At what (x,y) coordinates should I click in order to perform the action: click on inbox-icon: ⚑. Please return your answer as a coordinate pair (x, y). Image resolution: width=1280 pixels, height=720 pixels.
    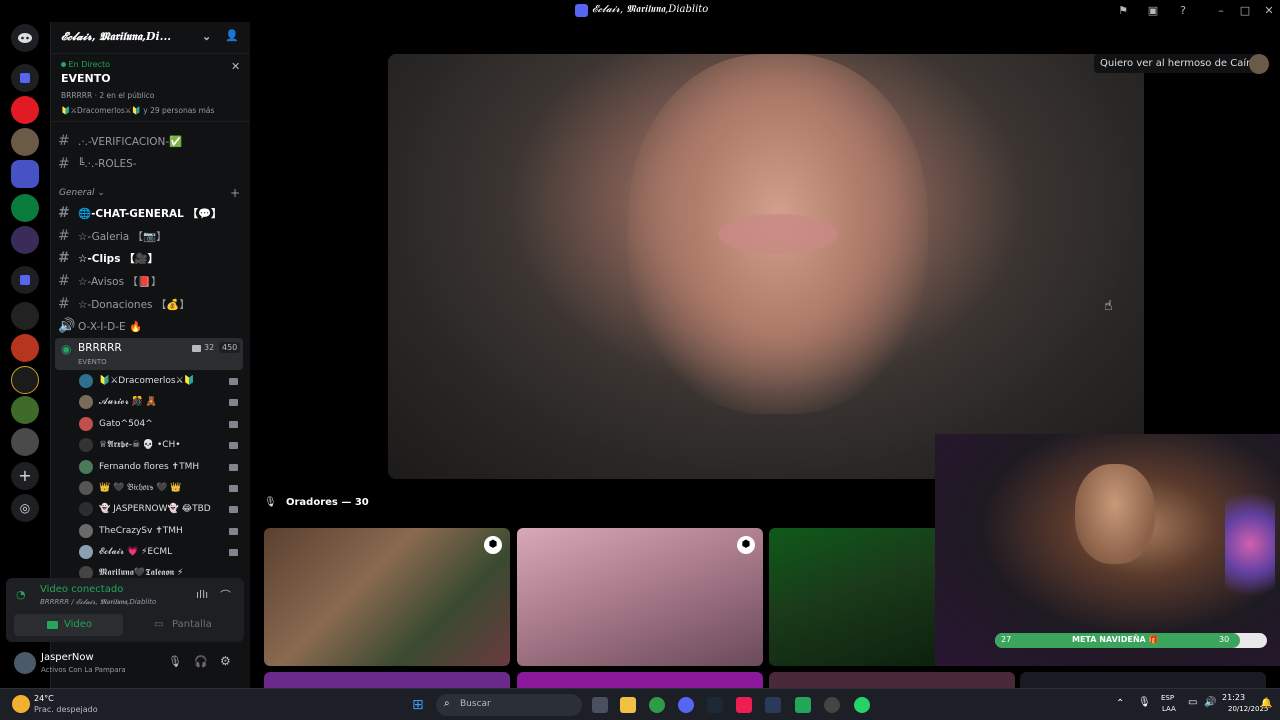
    Looking at the image, I should click on (1123, 11).